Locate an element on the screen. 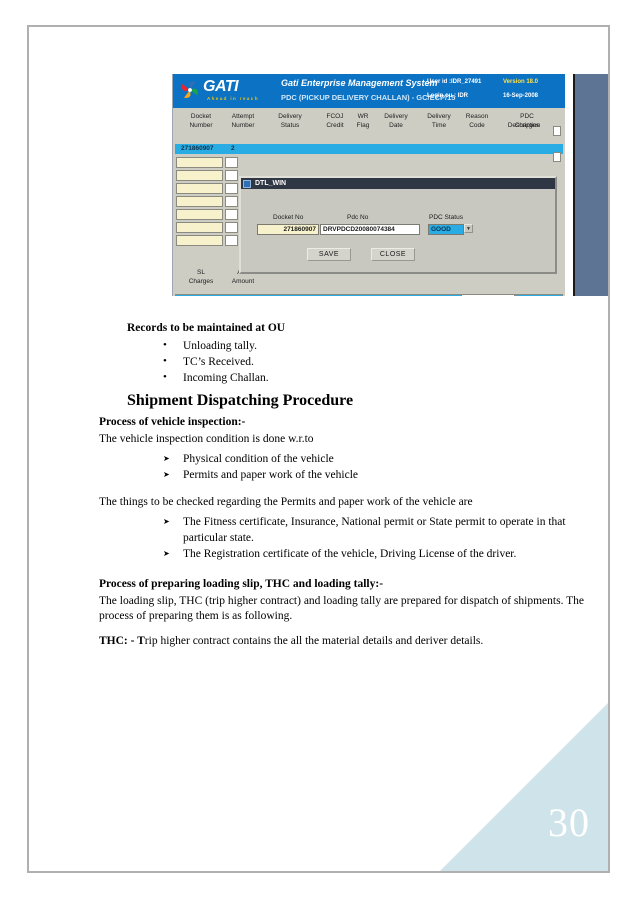 Image resolution: width=638 pixels, height=903 pixels. thc-label: THC: - T is located at coordinates (122, 641).